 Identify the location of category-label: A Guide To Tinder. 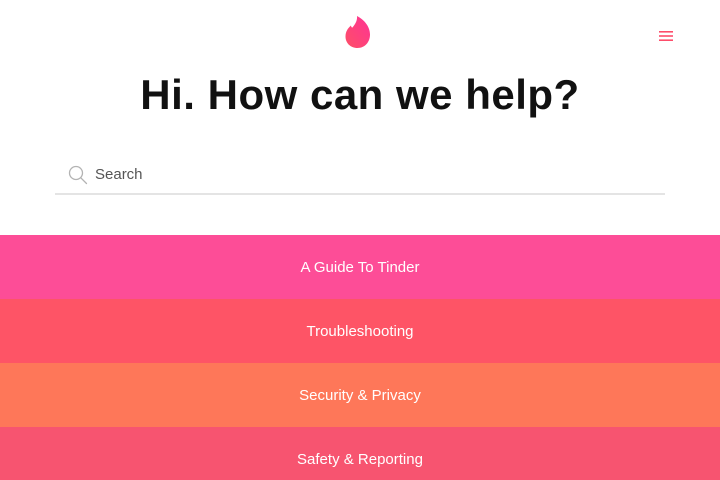
(360, 267).